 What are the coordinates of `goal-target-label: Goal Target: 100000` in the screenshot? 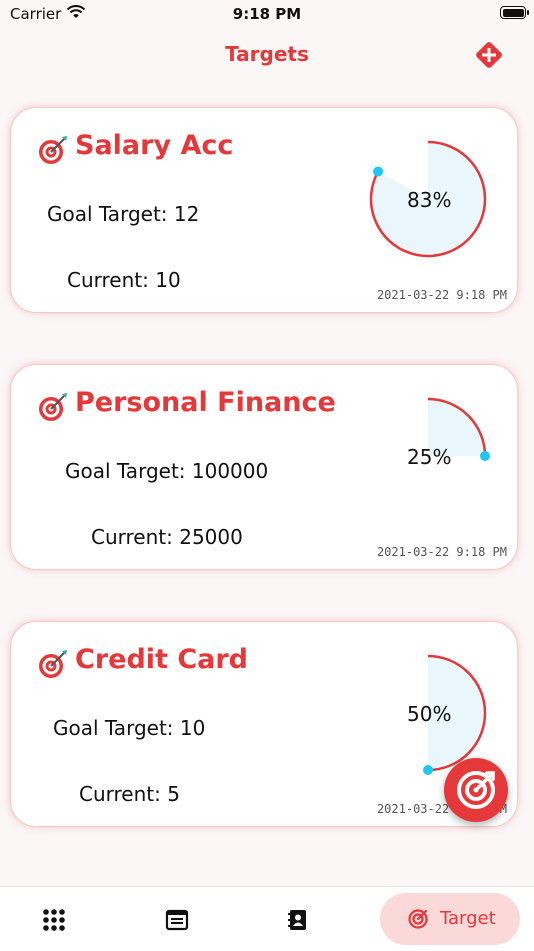 It's located at (167, 471).